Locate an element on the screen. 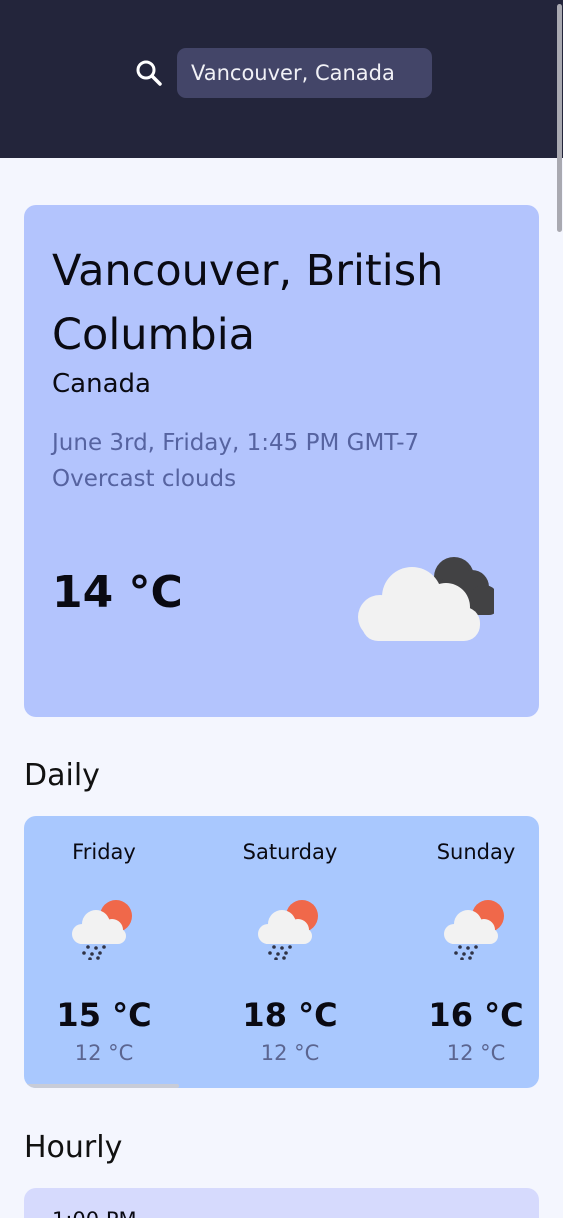 This screenshot has height=1218, width=563. page-scrollbar is located at coordinates (559, 609).